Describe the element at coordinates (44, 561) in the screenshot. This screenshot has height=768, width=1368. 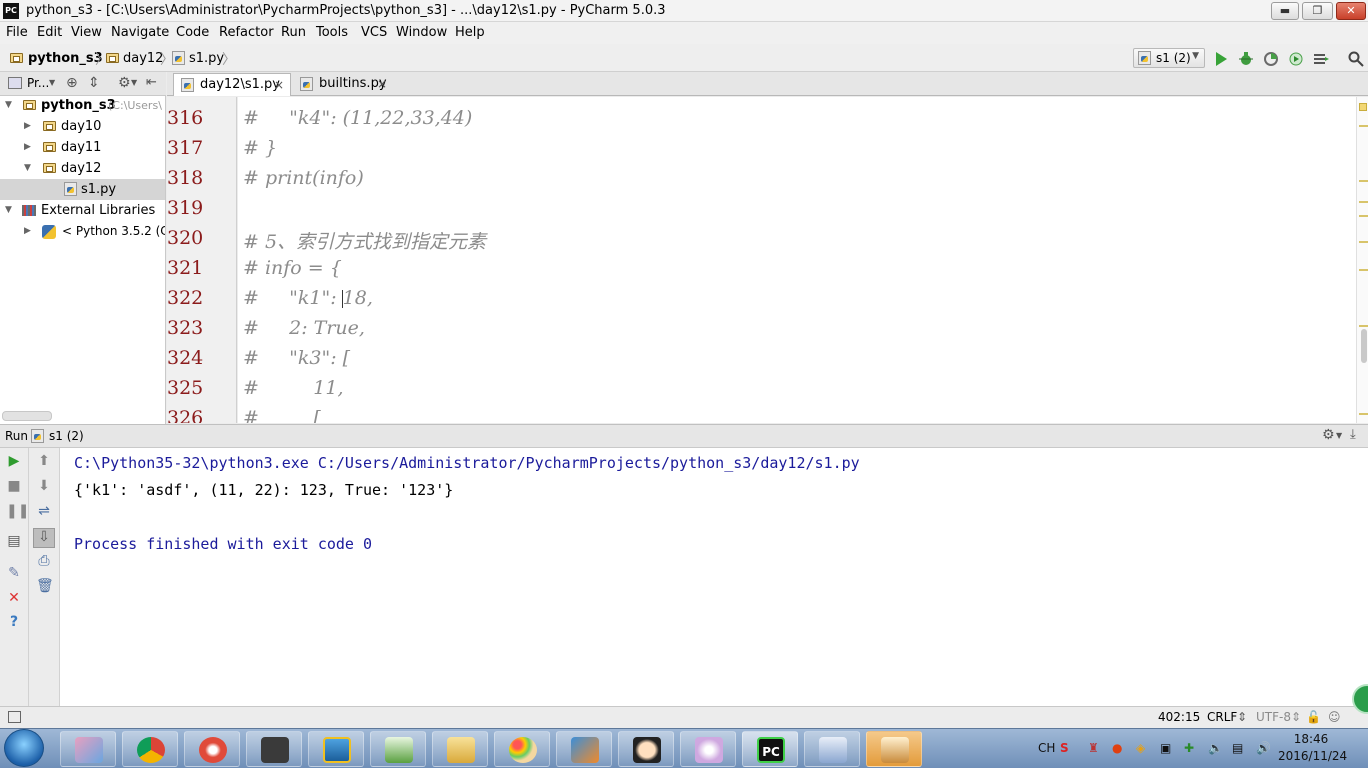
I see `print-icon: ⎙` at that location.